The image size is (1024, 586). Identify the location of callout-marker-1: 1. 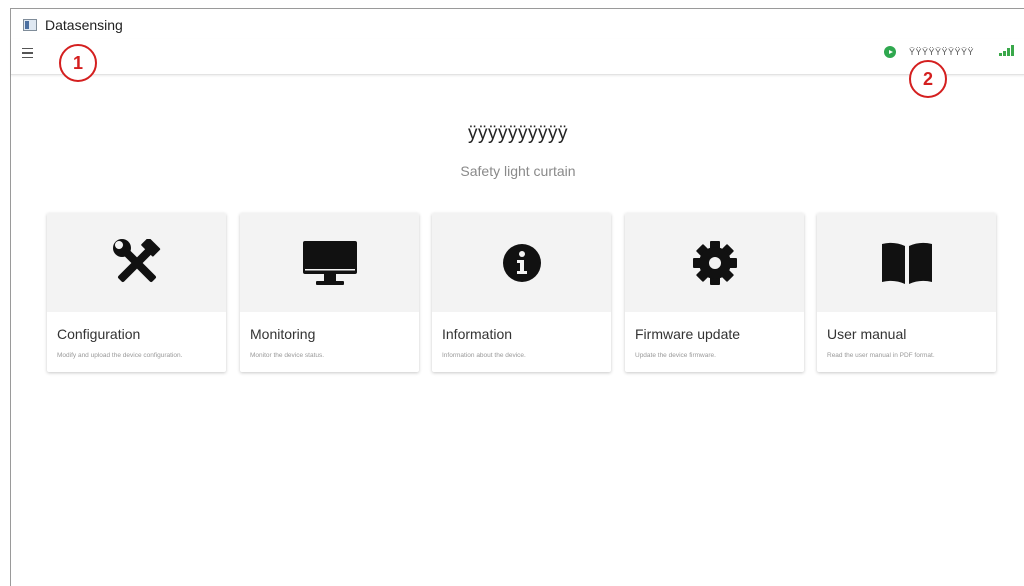
(78, 63).